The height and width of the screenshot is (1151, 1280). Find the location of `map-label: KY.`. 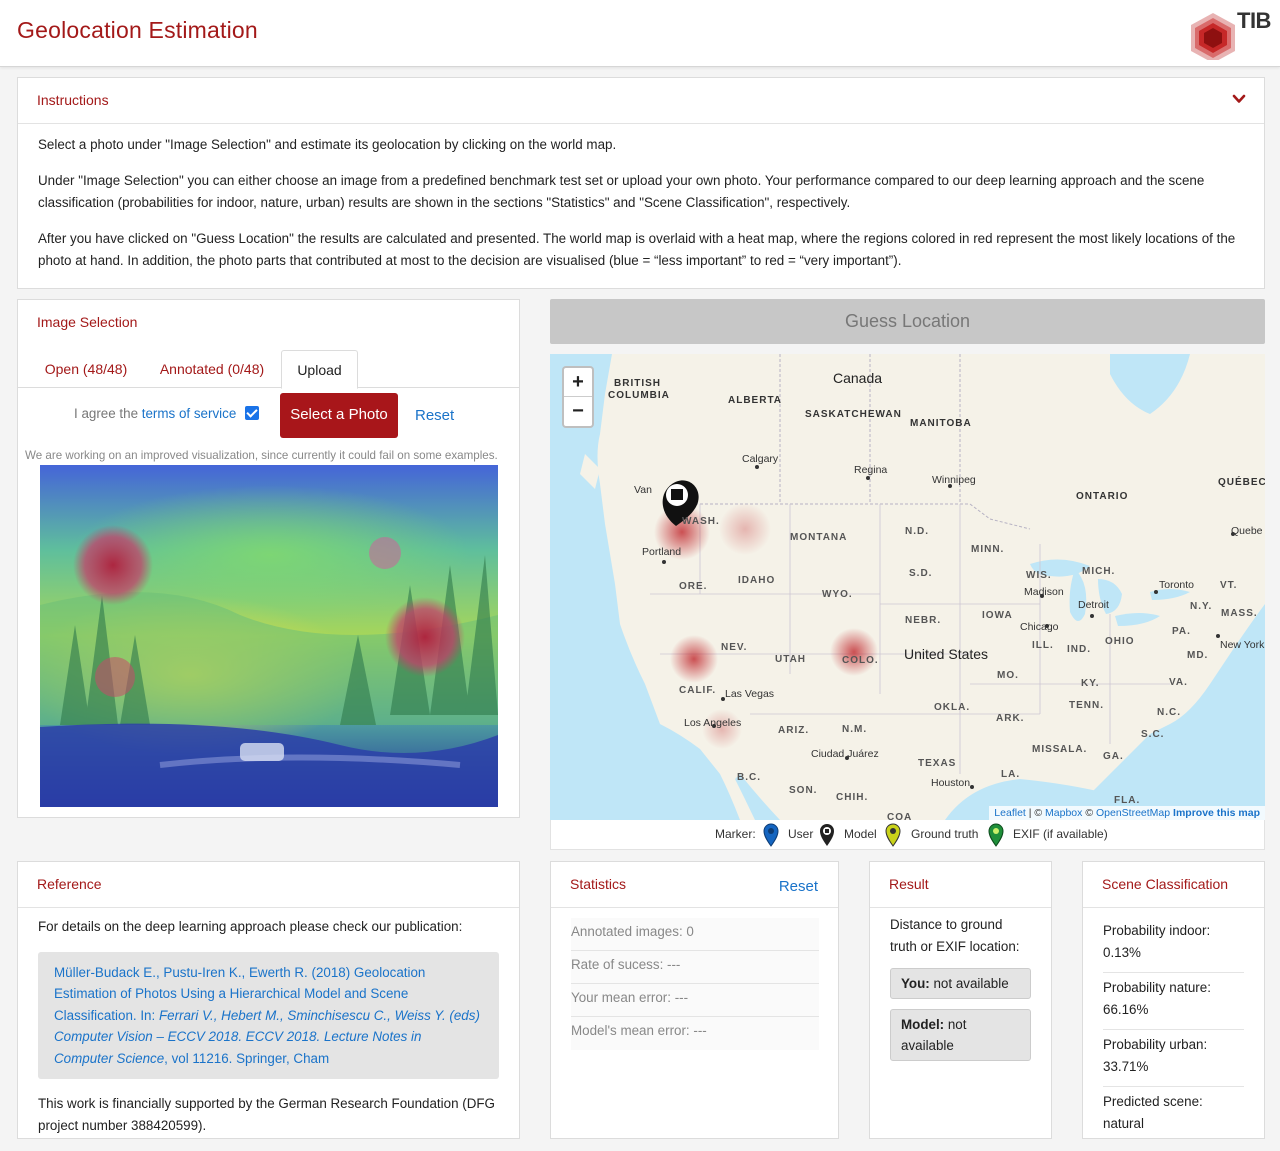

map-label: KY. is located at coordinates (1090, 683).